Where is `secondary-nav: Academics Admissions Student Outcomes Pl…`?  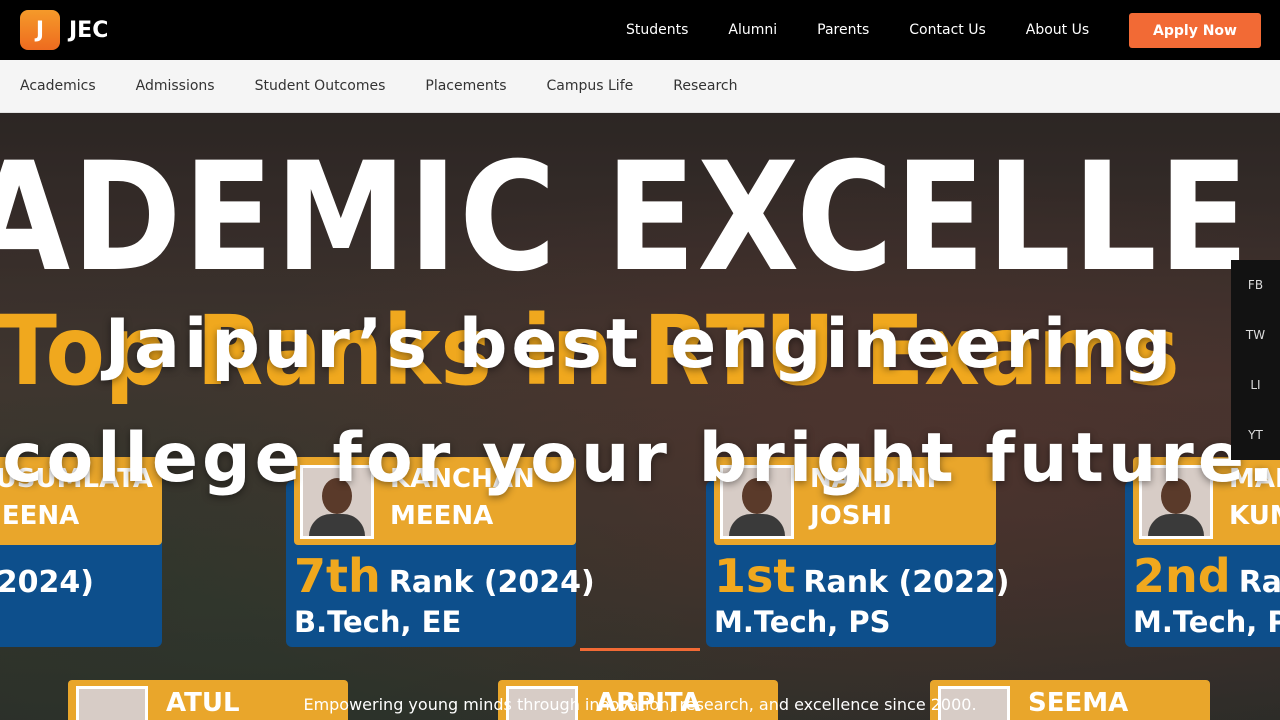
secondary-nav: Academics Admissions Student Outcomes Pl… is located at coordinates (640, 86).